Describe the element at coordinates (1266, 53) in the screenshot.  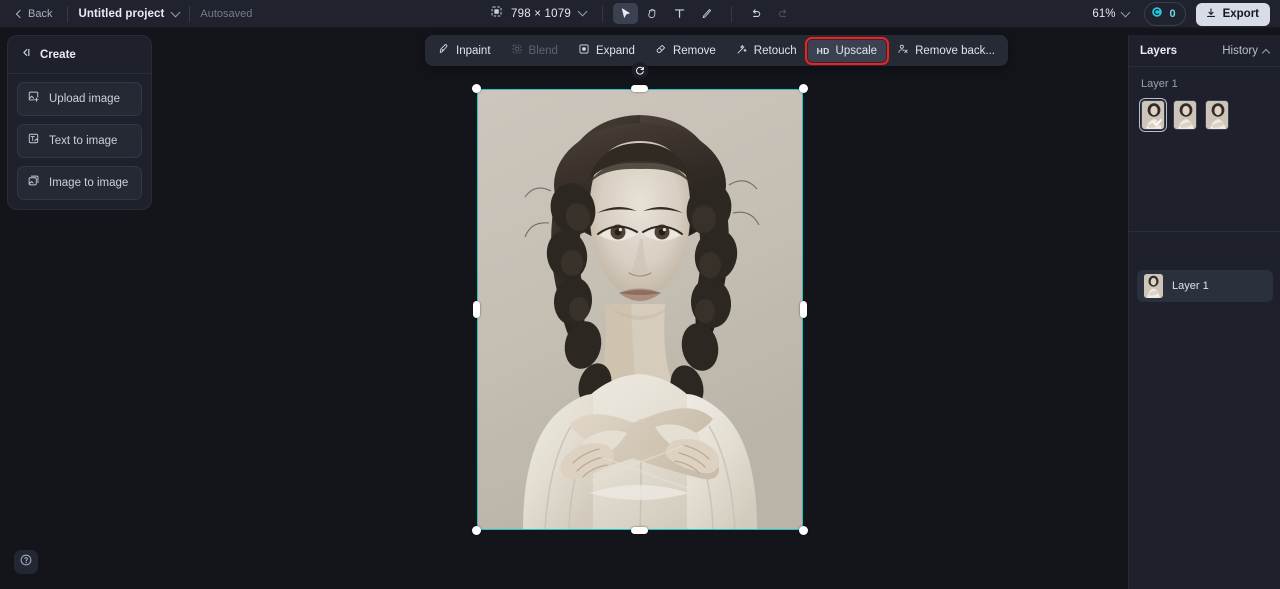
I see `chevron-up-icon` at that location.